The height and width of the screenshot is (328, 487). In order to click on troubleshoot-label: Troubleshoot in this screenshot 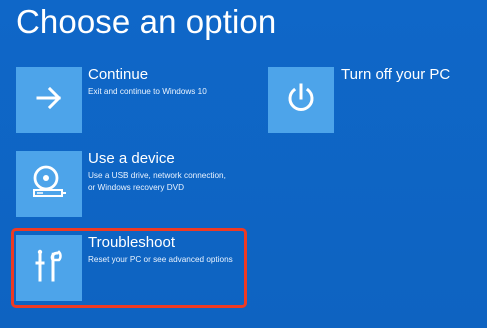, I will do `click(131, 242)`.